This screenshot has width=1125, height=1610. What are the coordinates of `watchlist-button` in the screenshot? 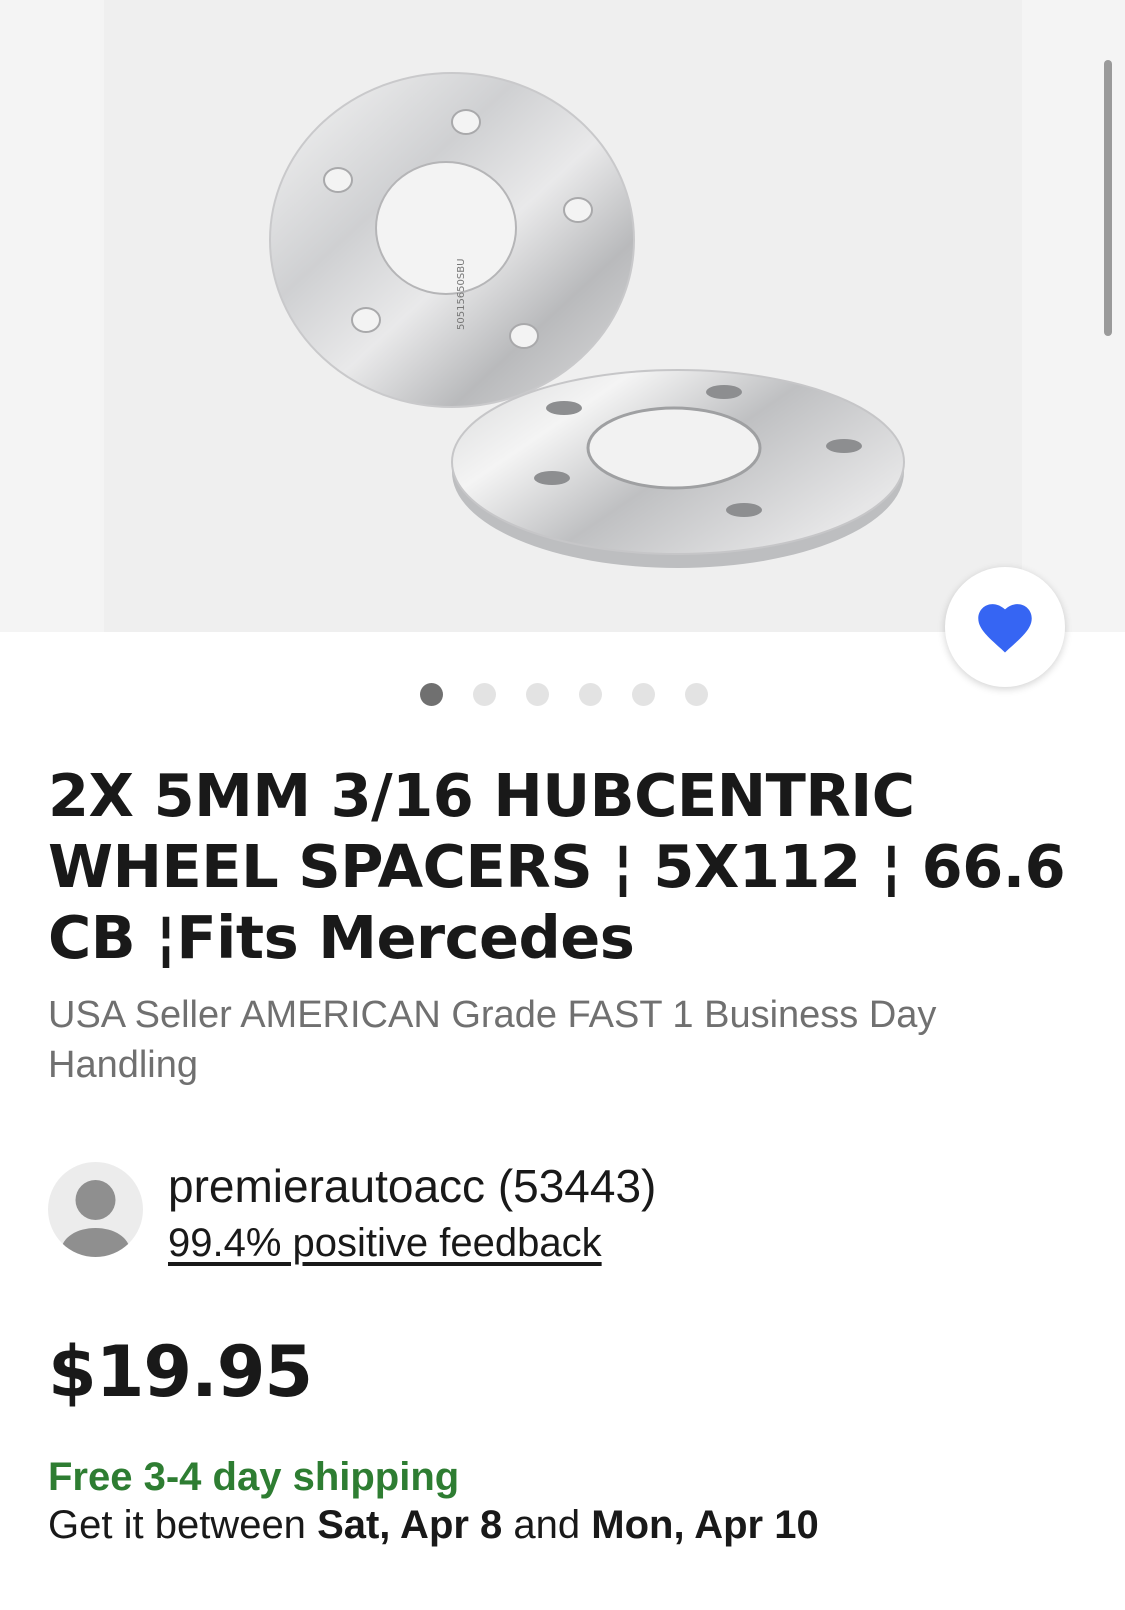 It's located at (1005, 627).